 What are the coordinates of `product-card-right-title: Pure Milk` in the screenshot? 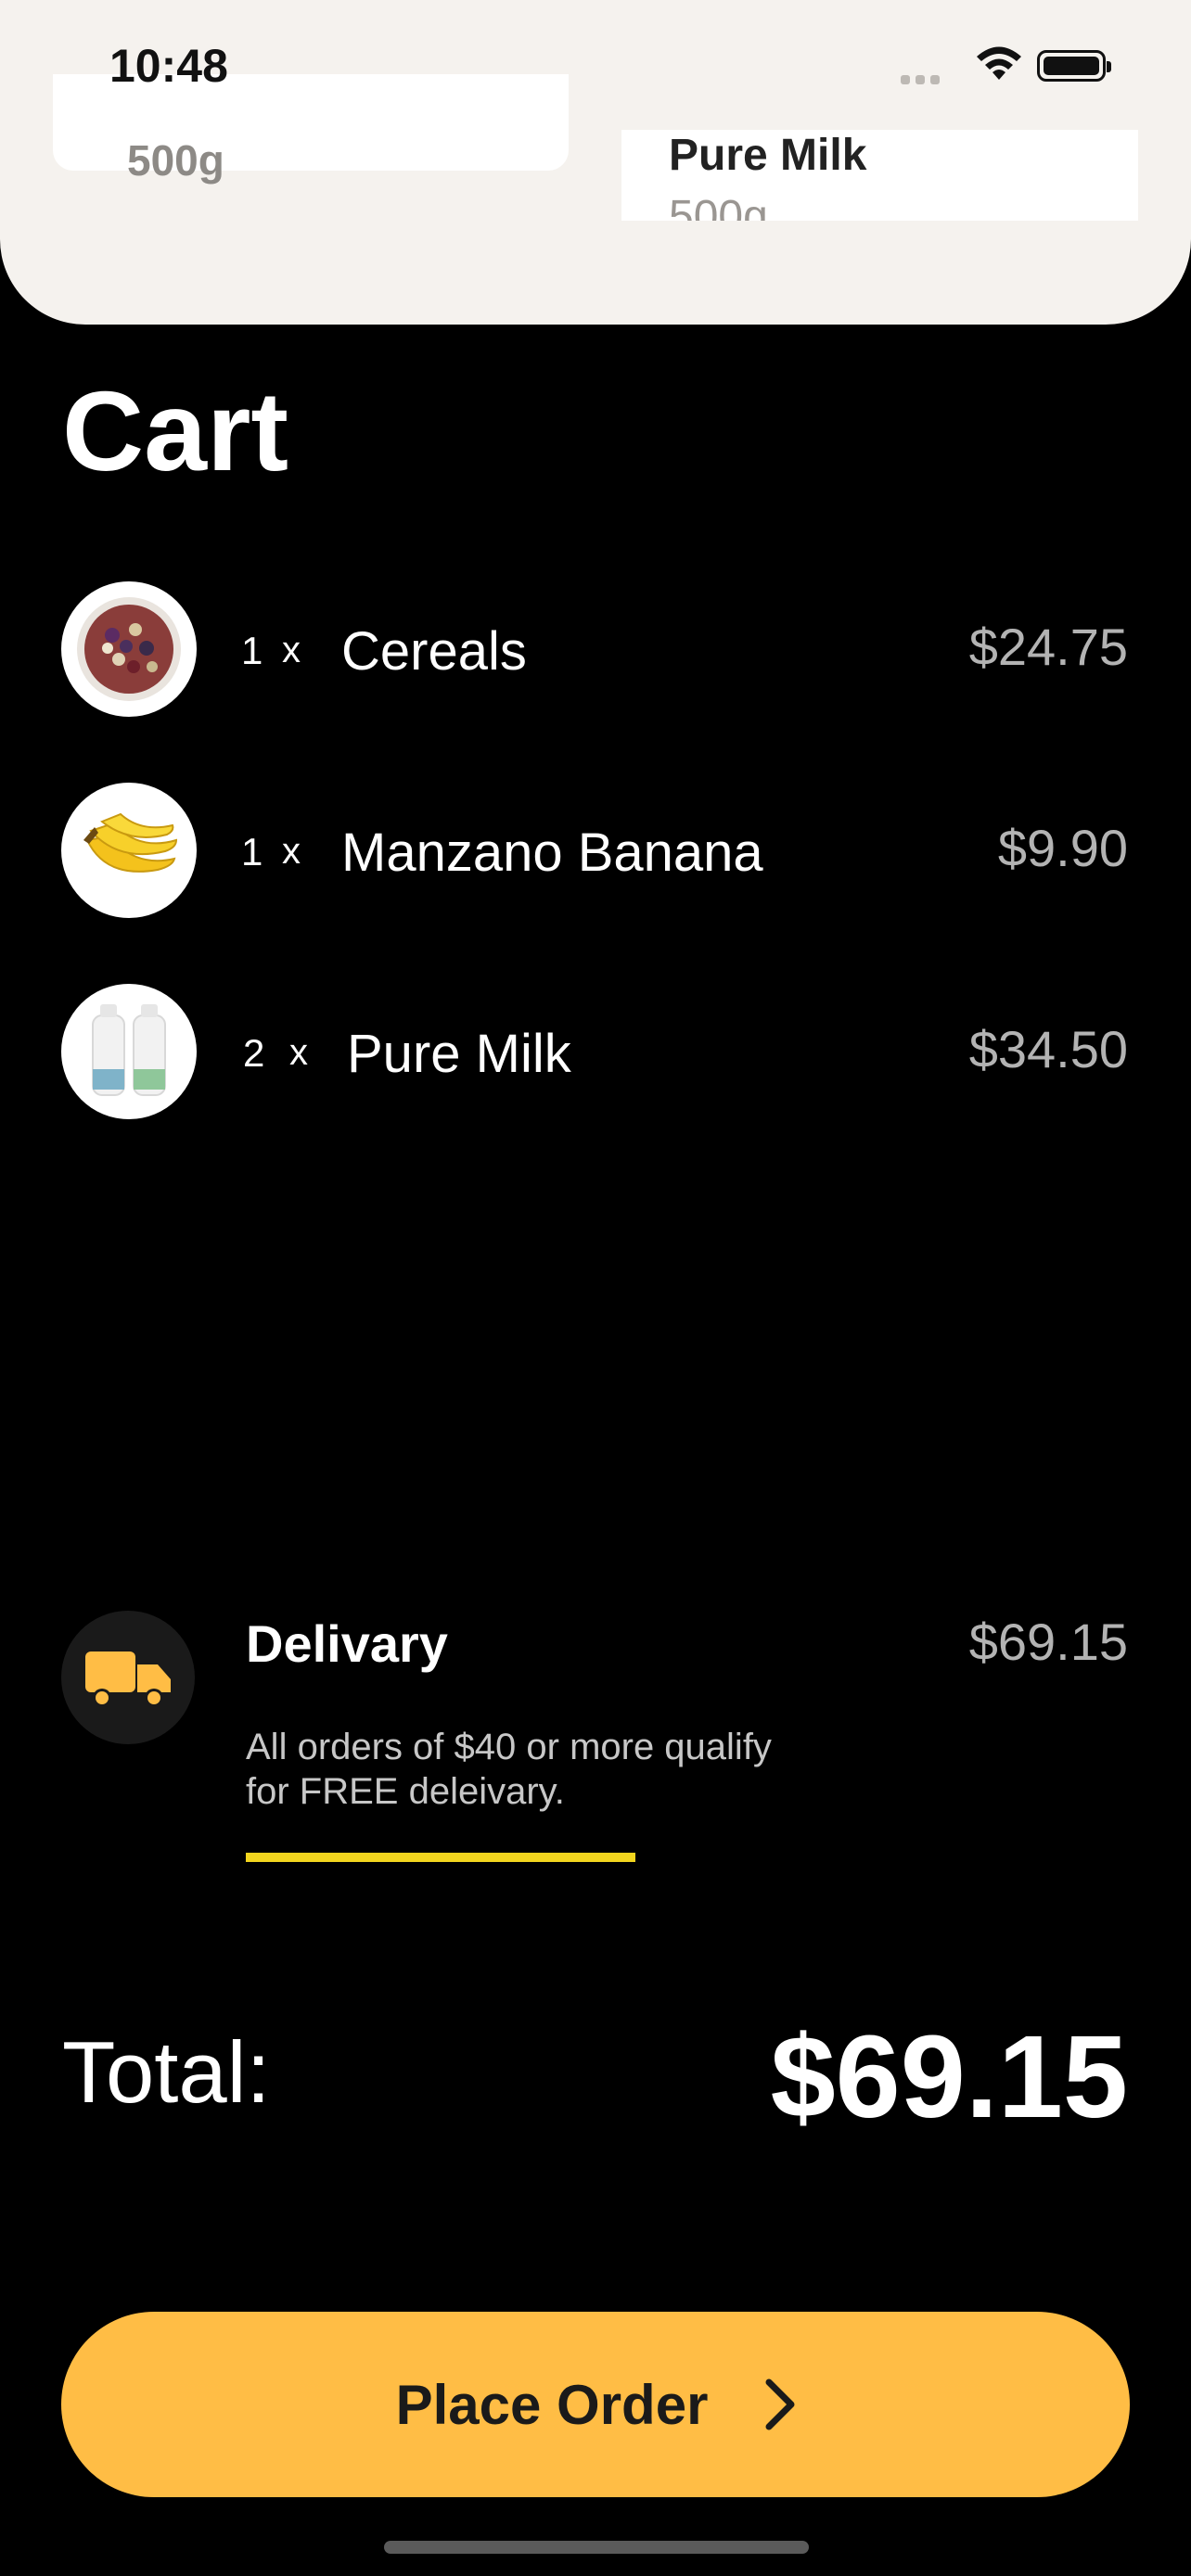 It's located at (768, 155).